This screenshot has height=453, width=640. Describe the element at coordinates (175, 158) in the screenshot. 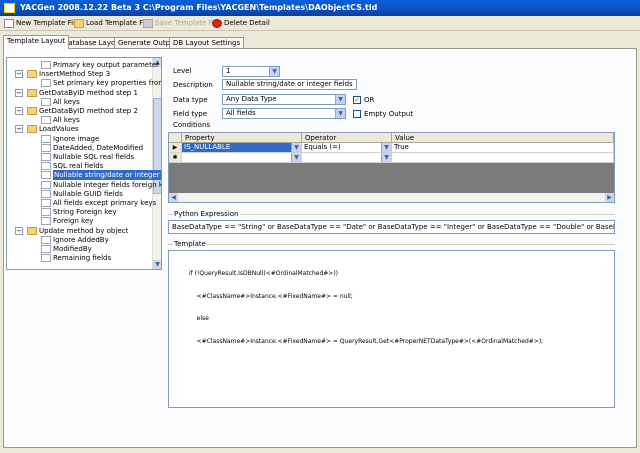

I see `new-row-marker: ✱` at that location.